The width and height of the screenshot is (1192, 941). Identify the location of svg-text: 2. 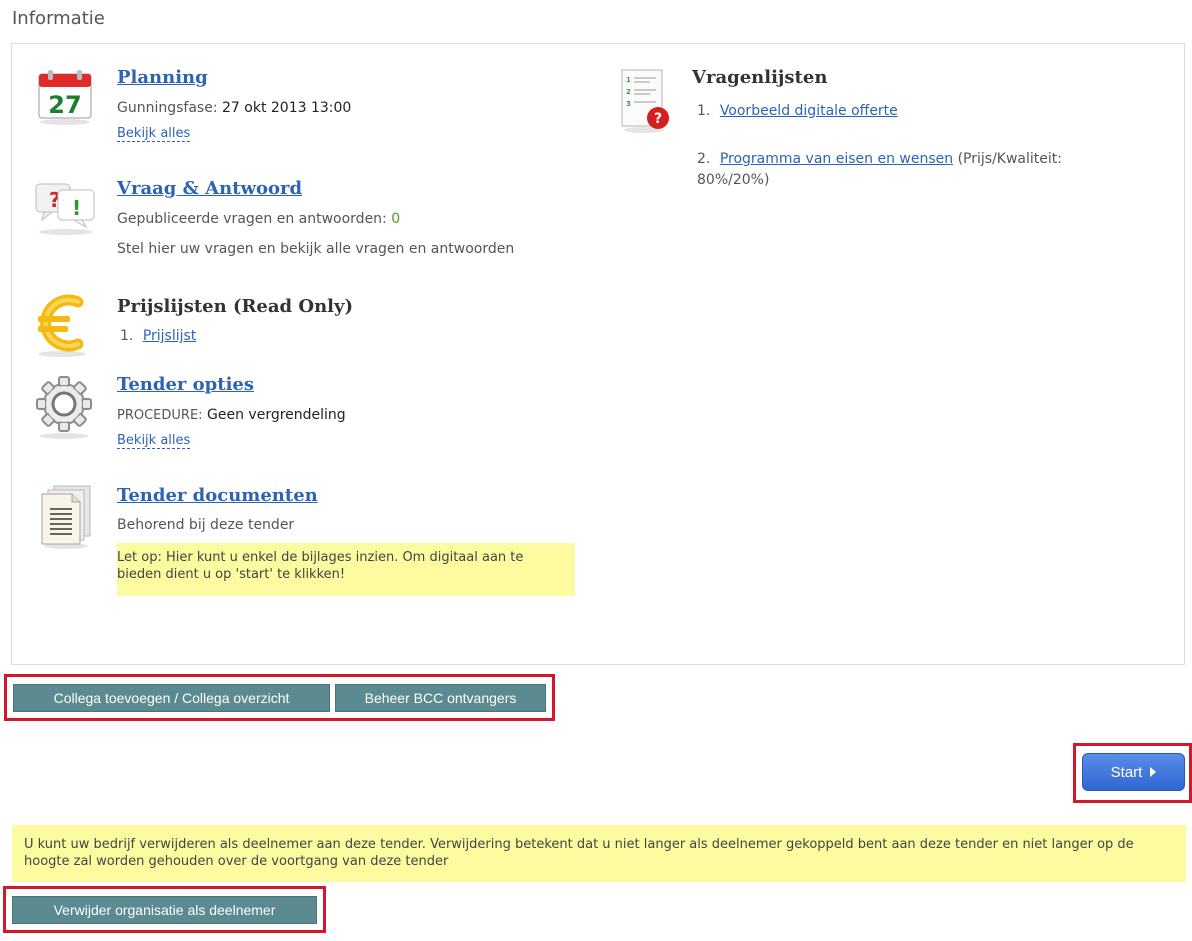
(628, 92).